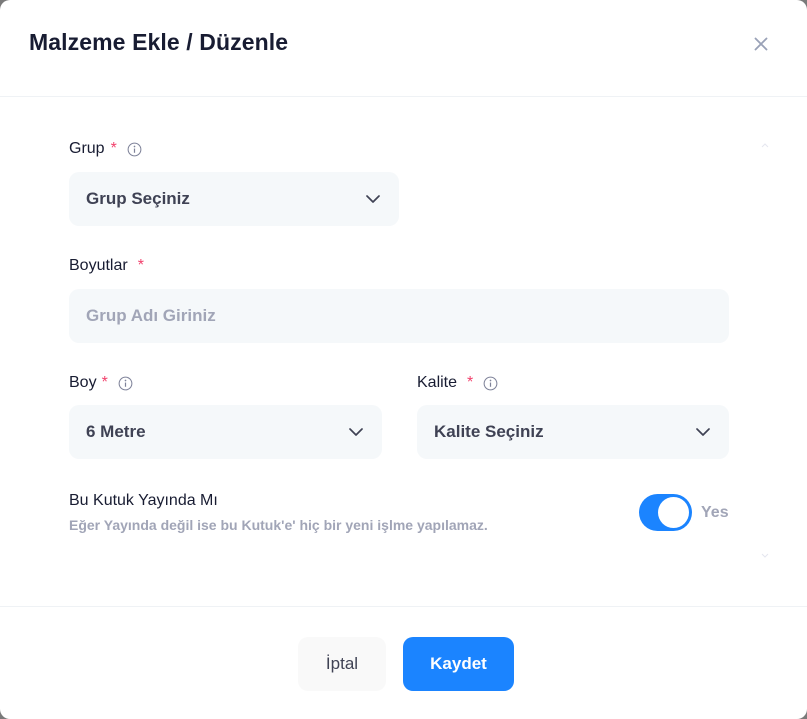 This screenshot has width=807, height=719. I want to click on length-label: Boy *, so click(101, 383).